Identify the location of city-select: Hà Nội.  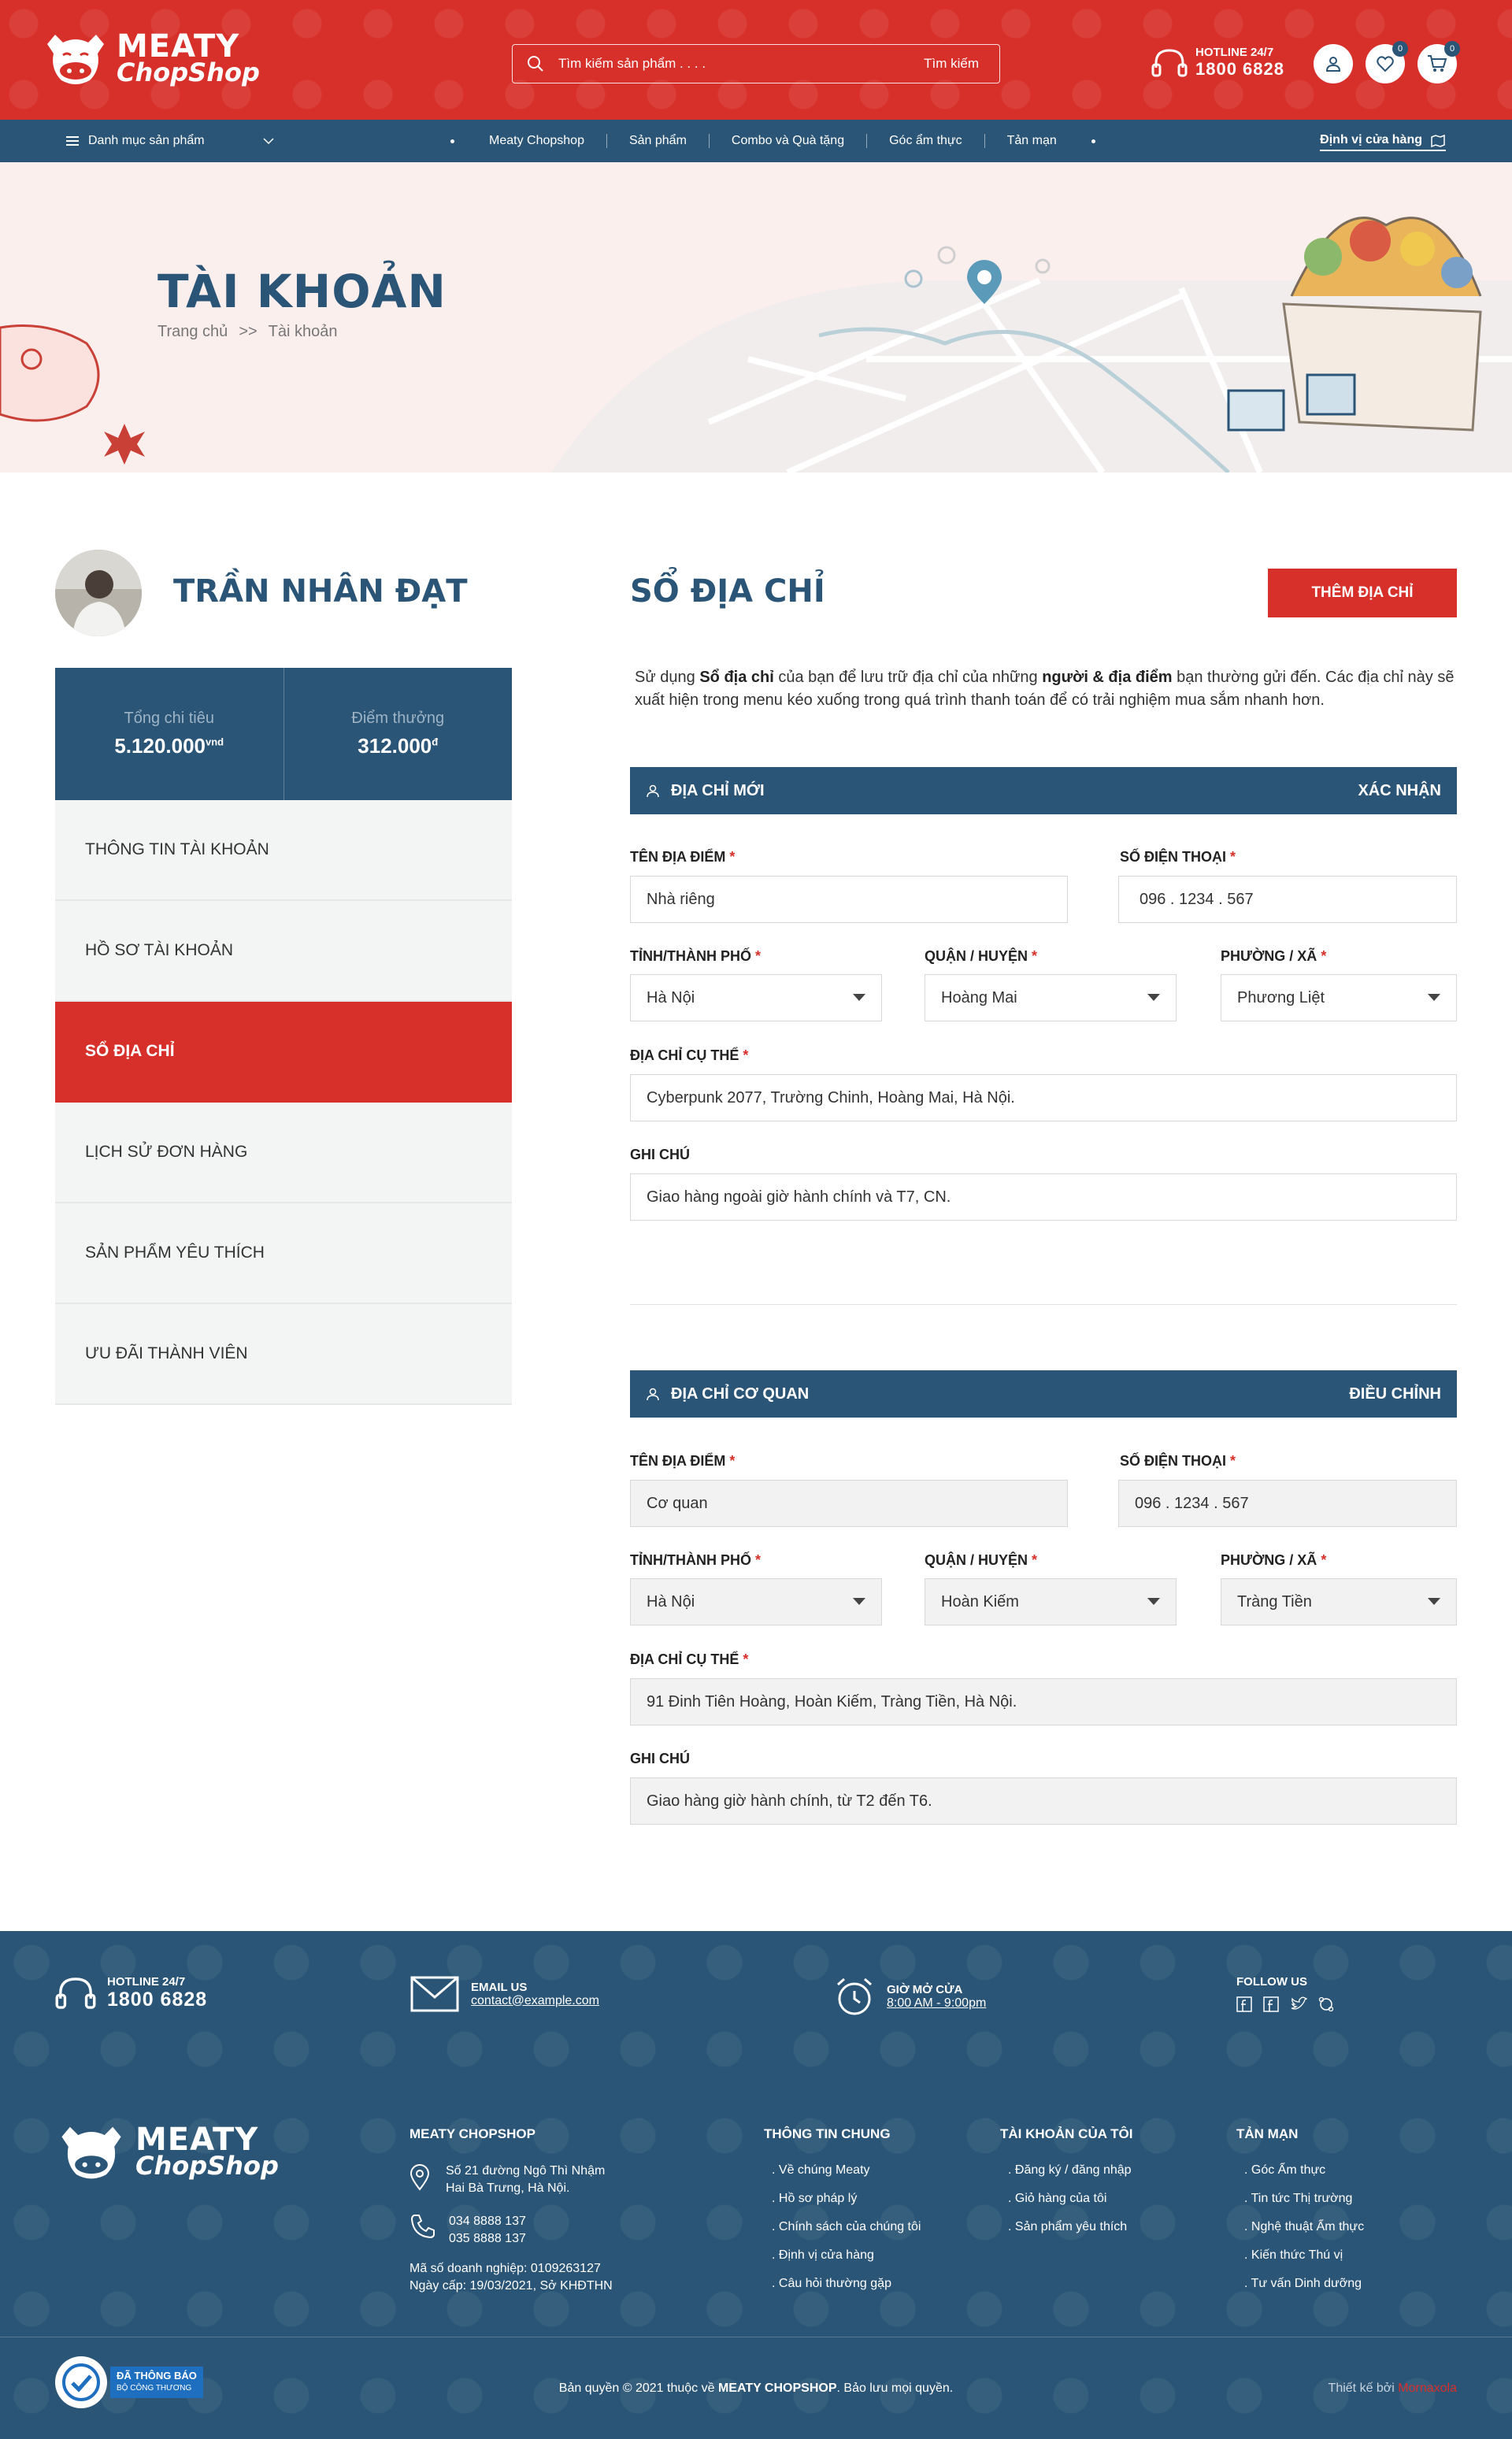
(756, 997).